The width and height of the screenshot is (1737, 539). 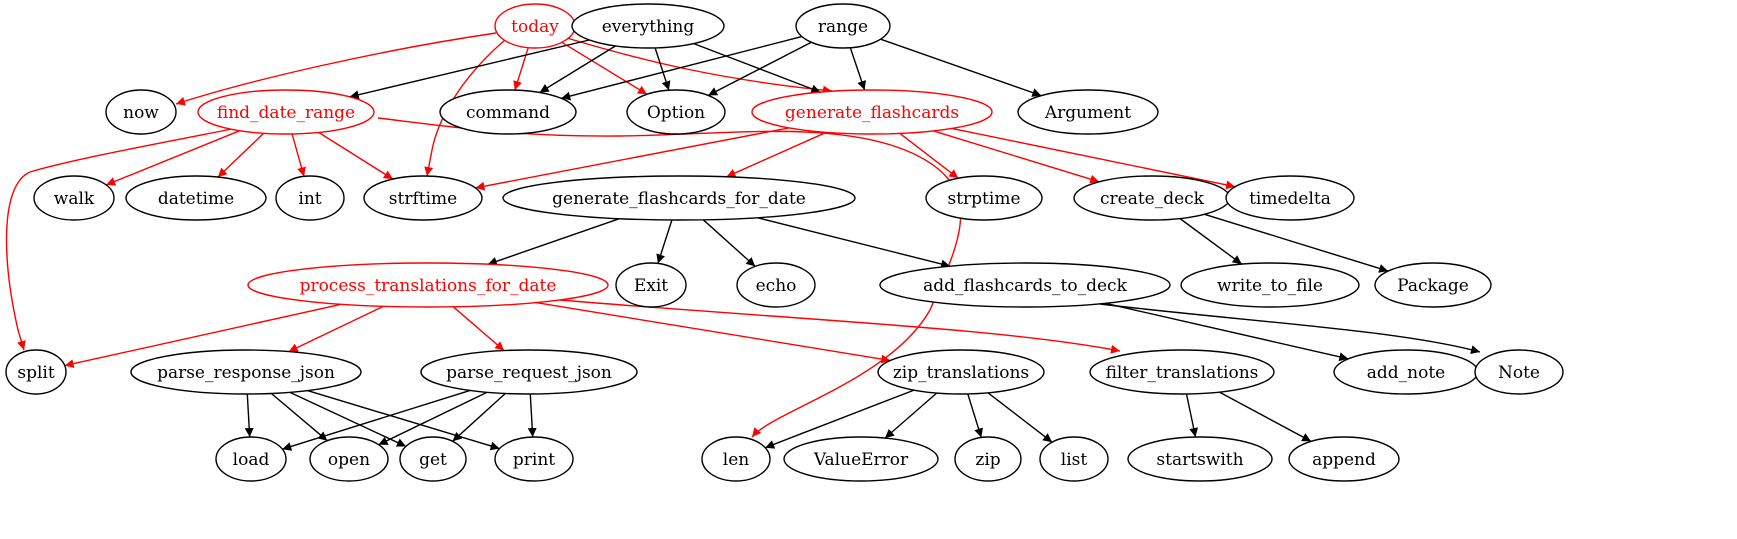 I want to click on node-label: strftime, so click(x=423, y=199).